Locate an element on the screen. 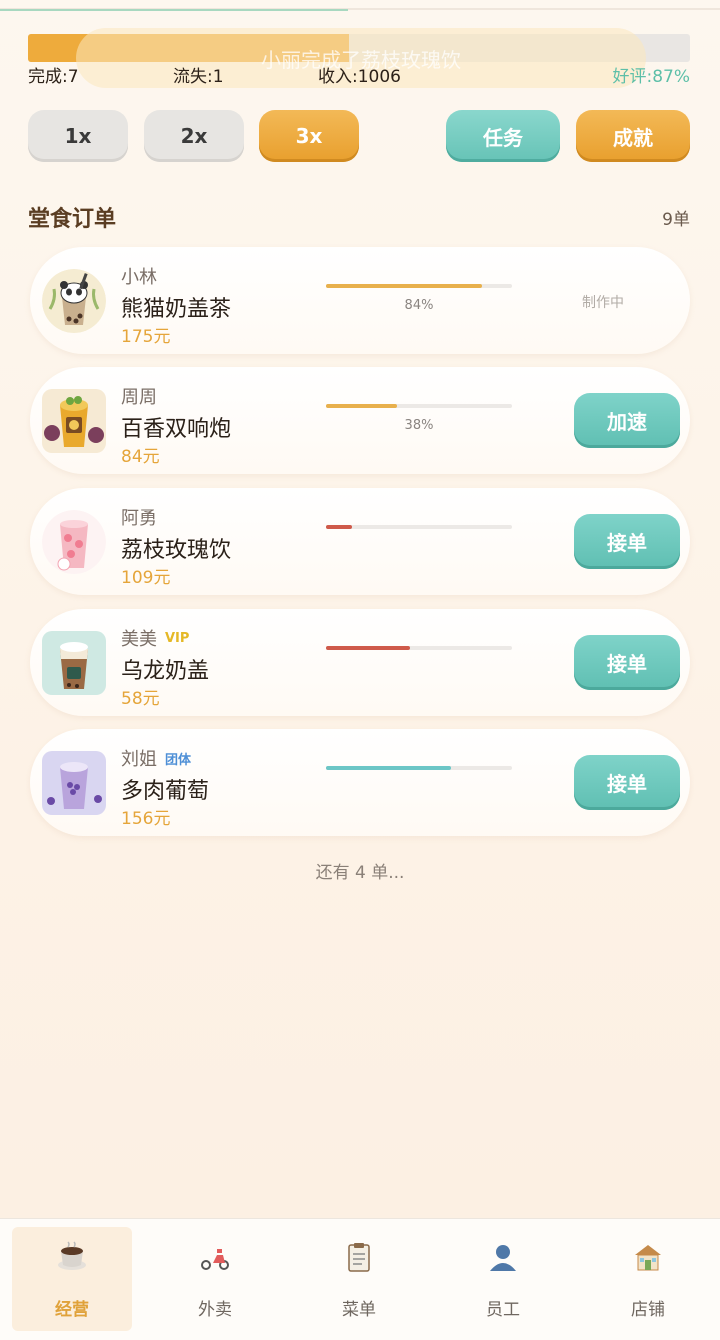  customer-name: 美美 is located at coordinates (139, 639).